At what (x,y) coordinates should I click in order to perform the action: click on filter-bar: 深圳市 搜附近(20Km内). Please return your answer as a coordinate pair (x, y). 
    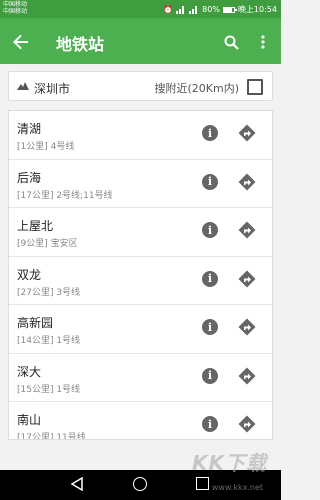
    Looking at the image, I should click on (140, 86).